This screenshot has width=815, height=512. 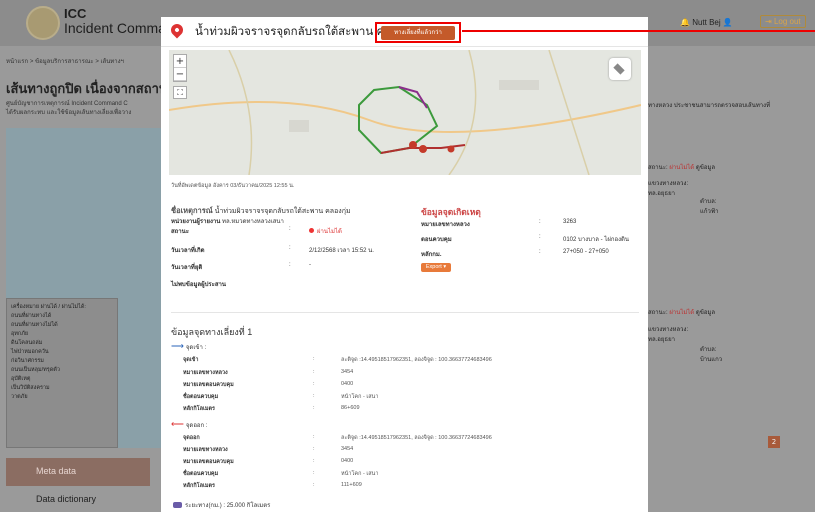 I want to click on legend-item: อุทกภัย, so click(x=20, y=334).